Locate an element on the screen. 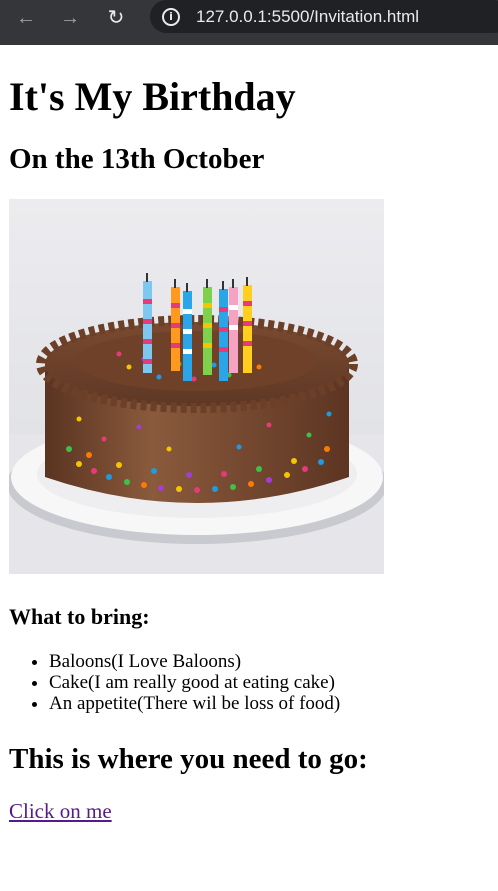  directions-link: Click on me is located at coordinates (60, 811).